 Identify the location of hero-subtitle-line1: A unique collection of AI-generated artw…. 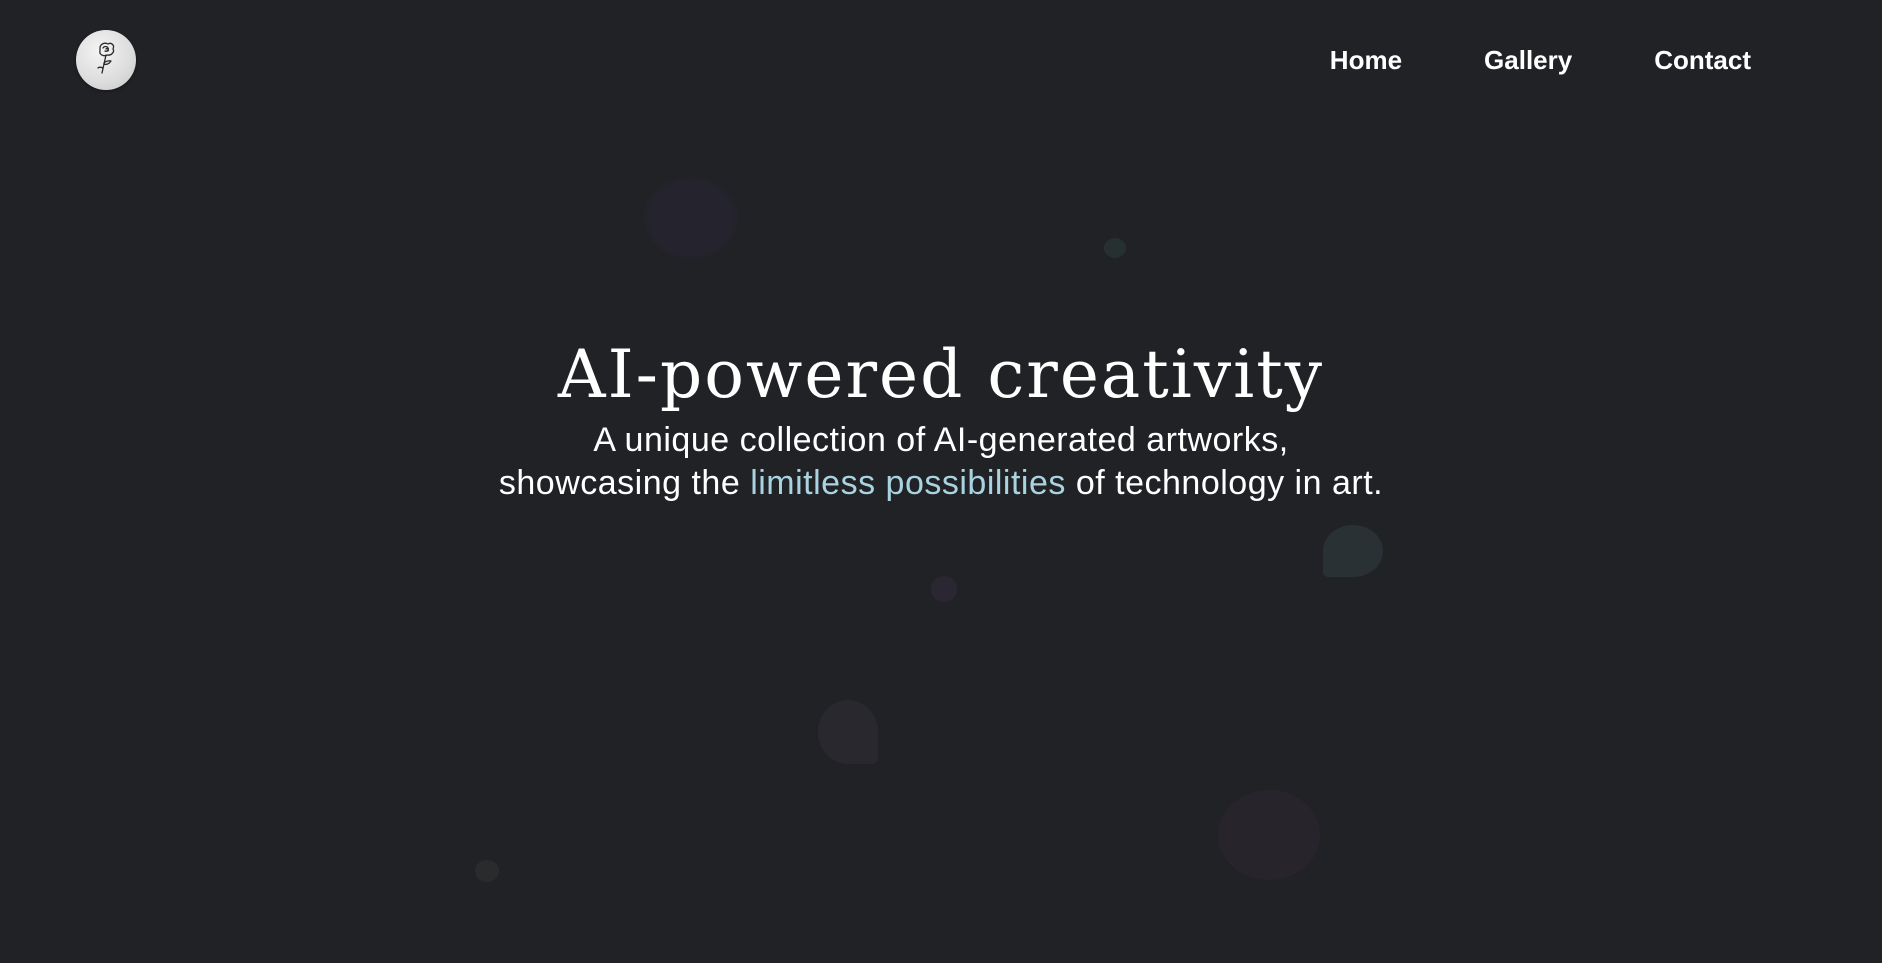
(941, 440).